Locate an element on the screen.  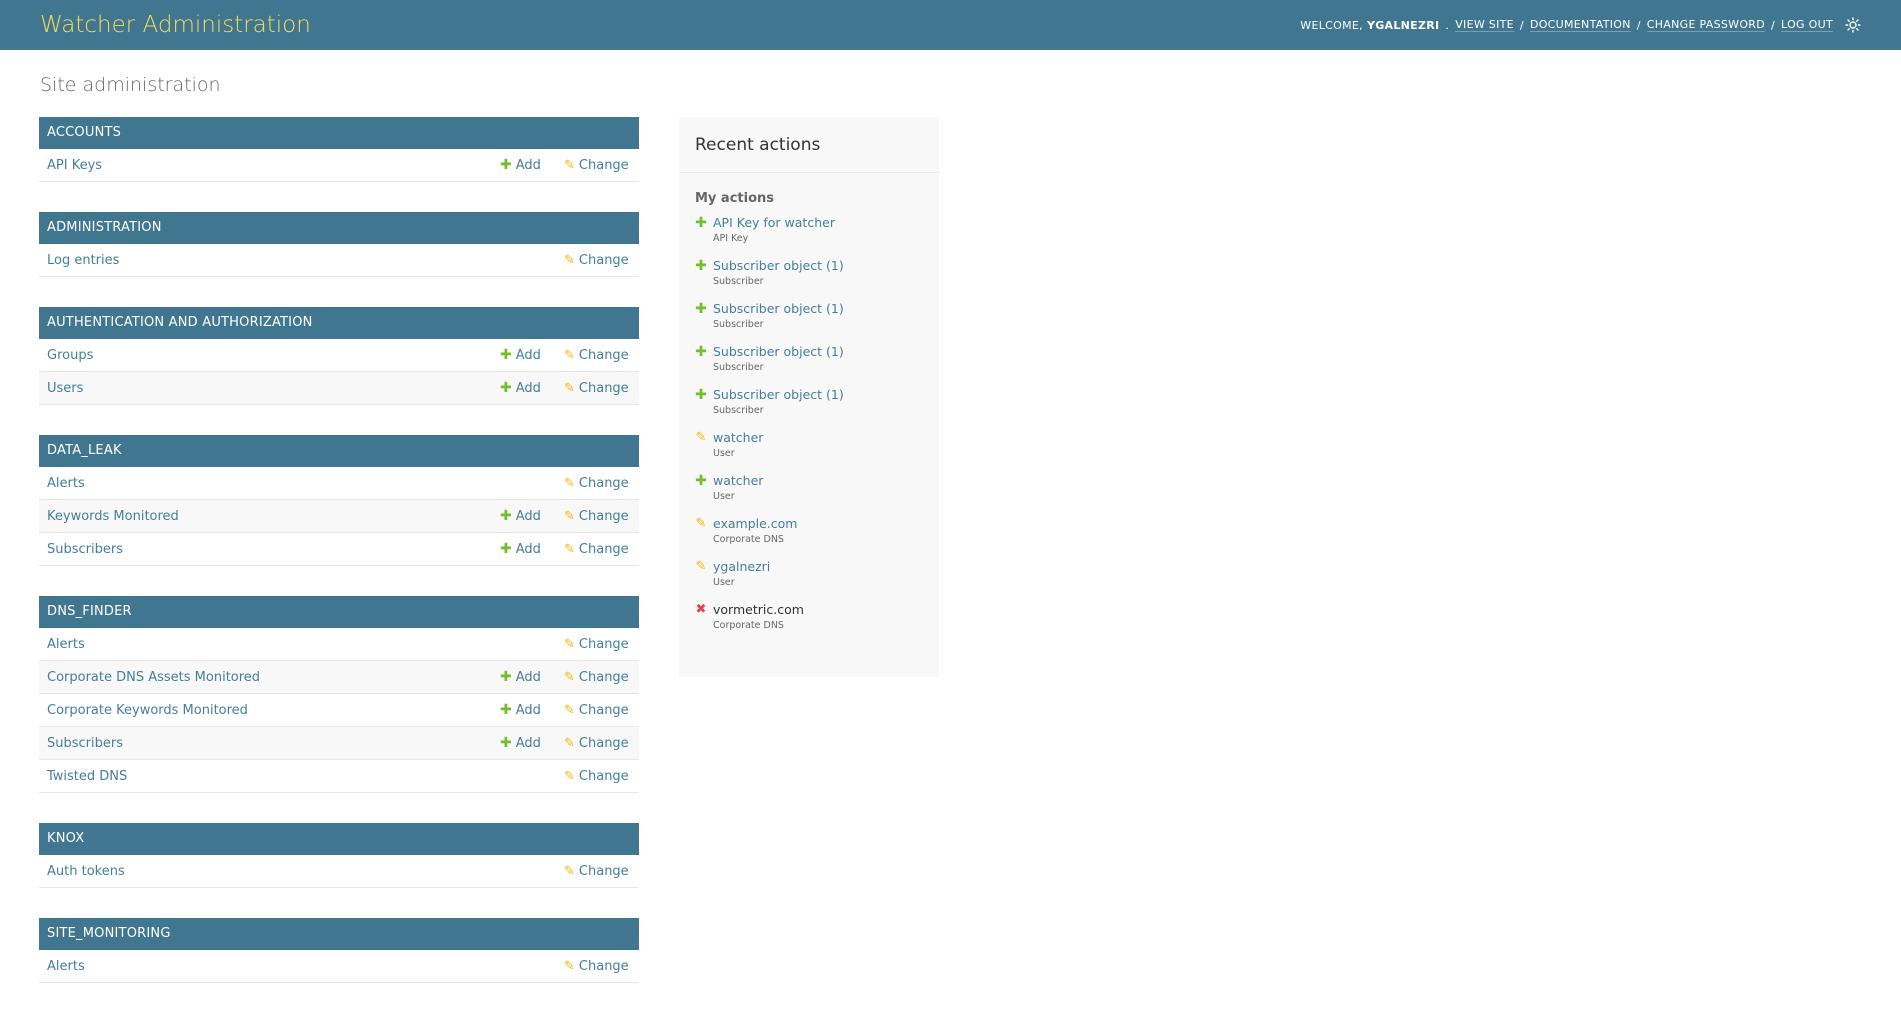
model-link: Keywords Monitored is located at coordinates (343, 516).